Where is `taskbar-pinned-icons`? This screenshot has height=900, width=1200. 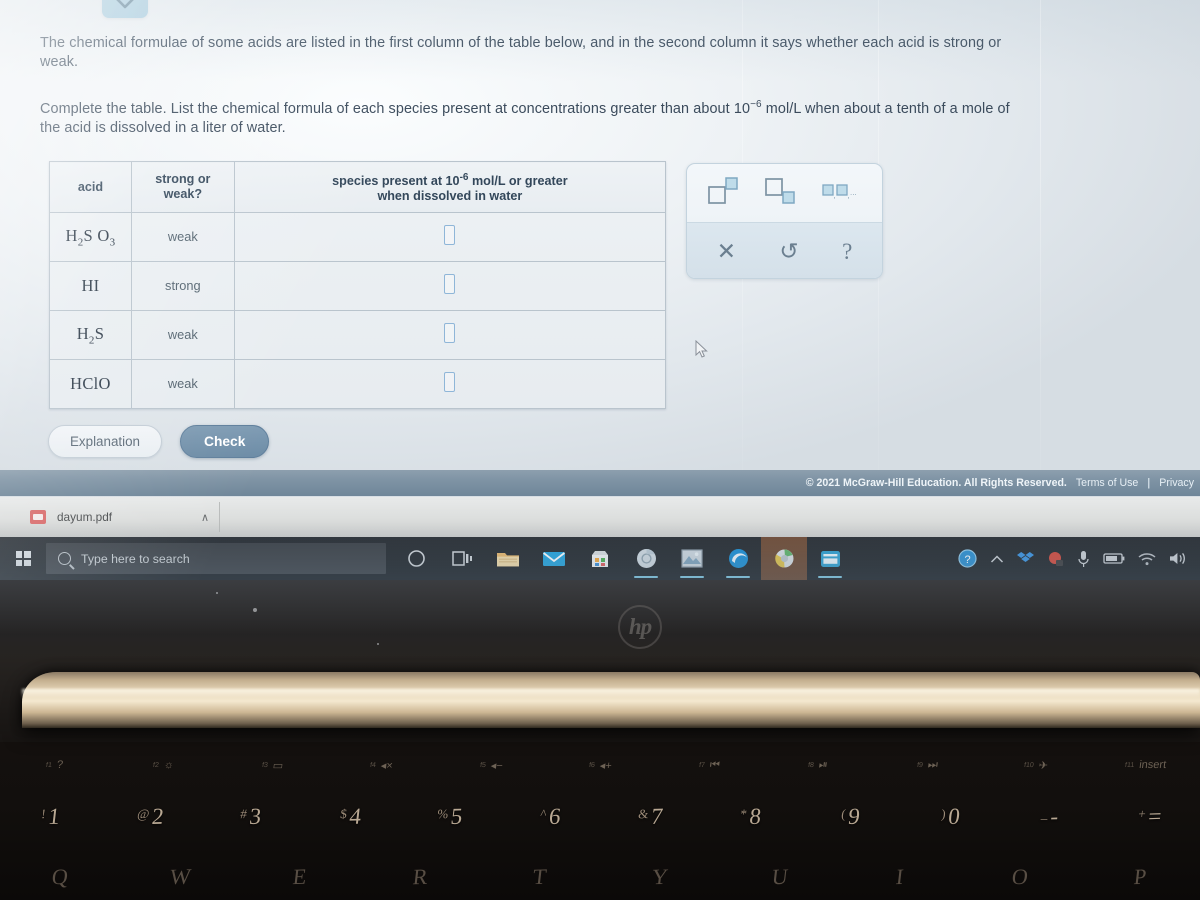 taskbar-pinned-icons is located at coordinates (623, 558).